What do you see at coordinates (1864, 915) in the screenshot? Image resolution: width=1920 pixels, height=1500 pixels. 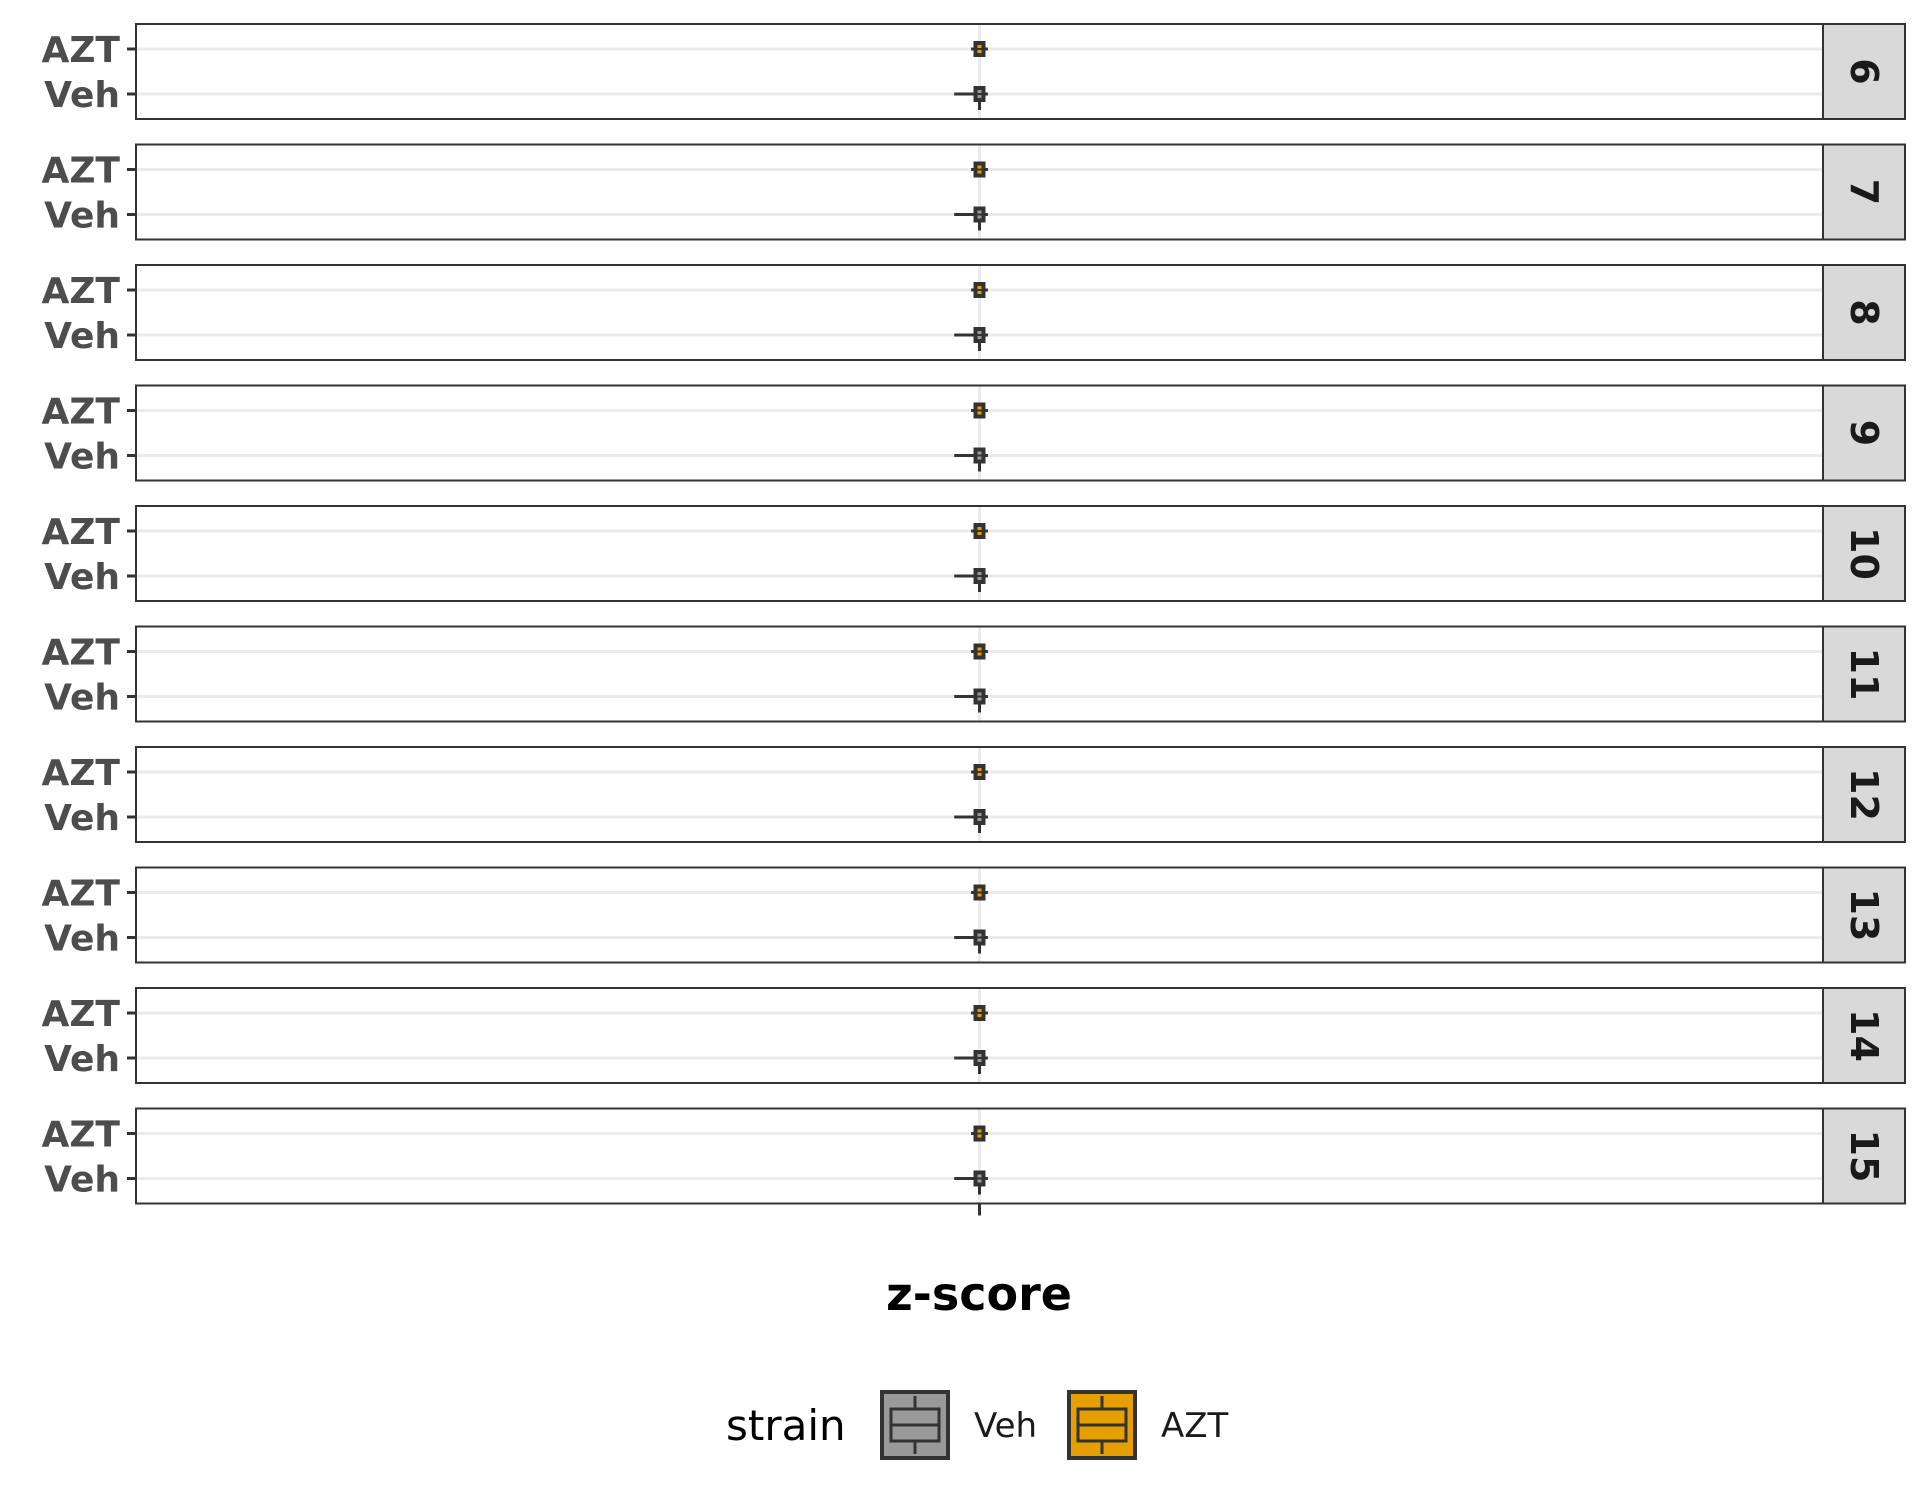 I see `facet-strip-label: 13` at bounding box center [1864, 915].